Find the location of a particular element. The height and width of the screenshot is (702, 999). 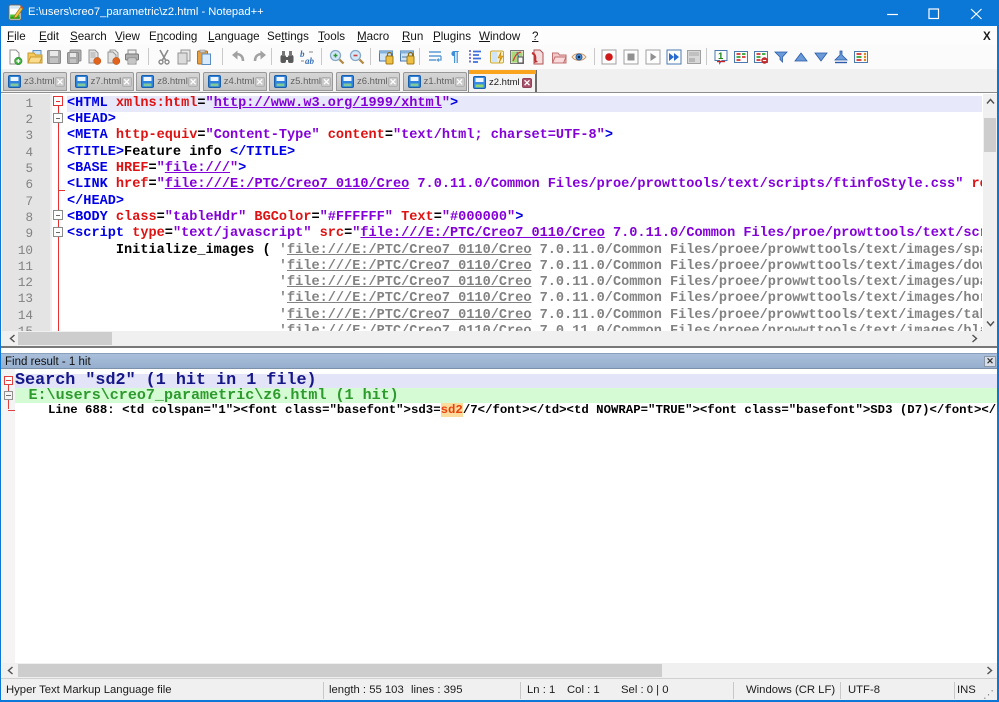

svg-text: ab is located at coordinates (310, 60).